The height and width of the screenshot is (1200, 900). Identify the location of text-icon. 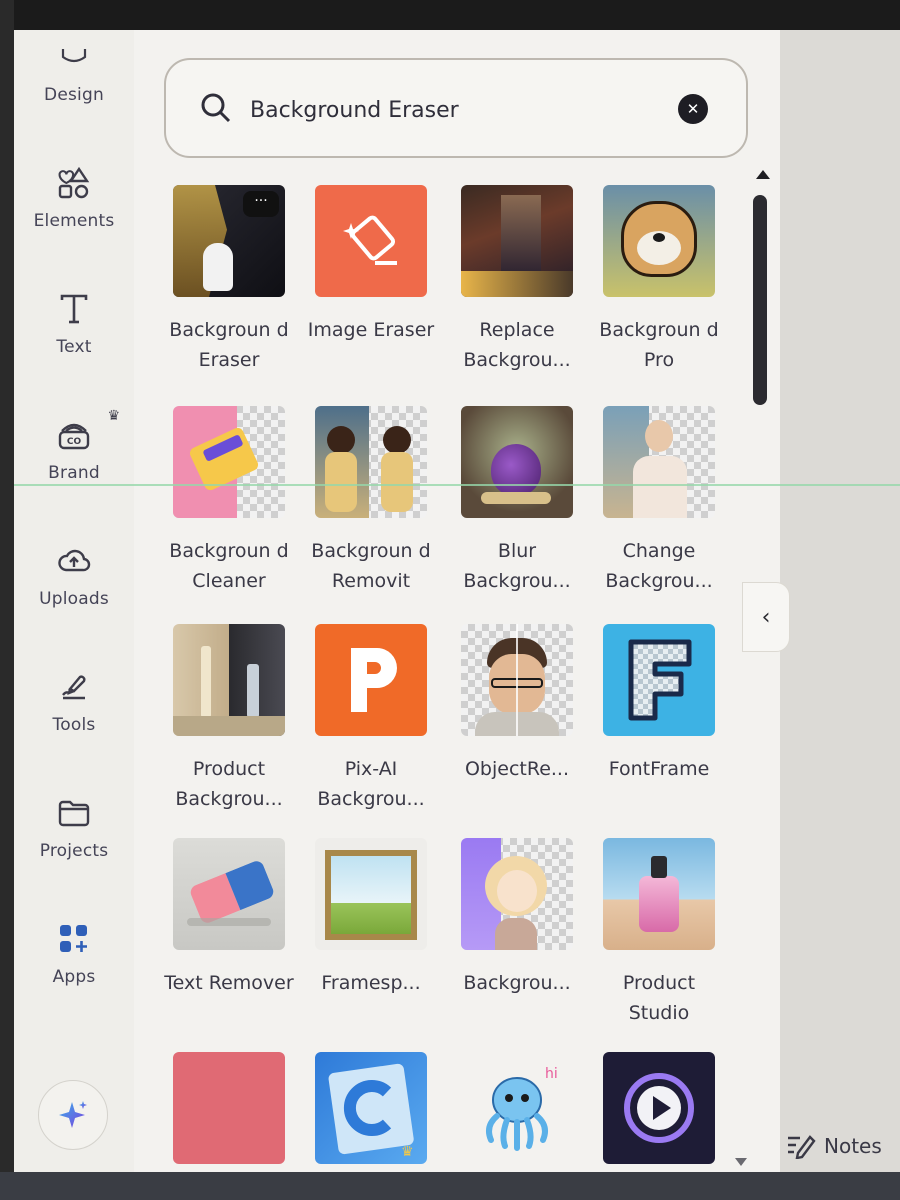
(74, 309).